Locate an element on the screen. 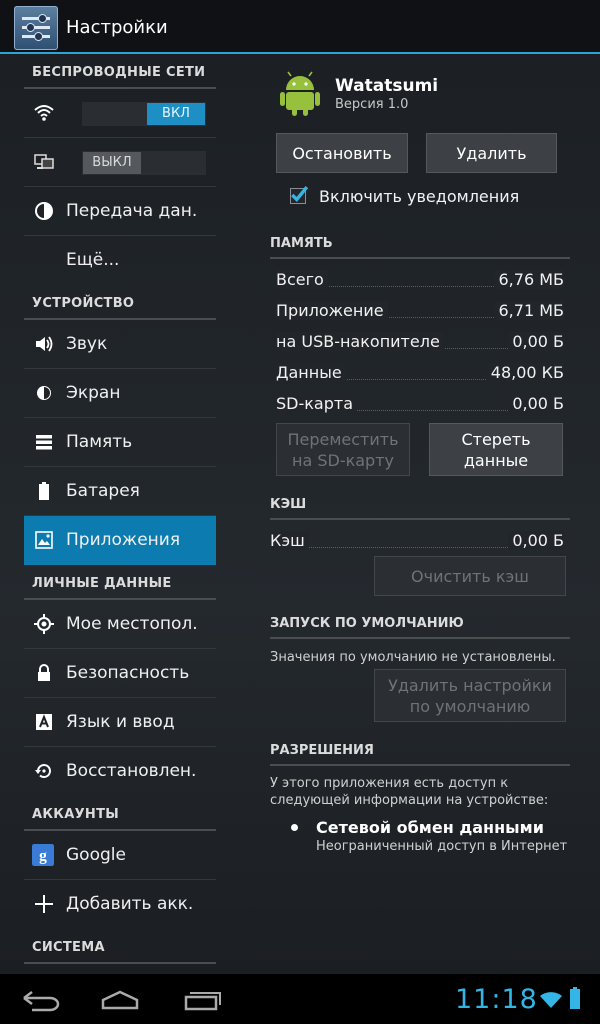 This screenshot has height=1024, width=600. storage-row-usb: на USB-накопителе 0,00 Б is located at coordinates (420, 343).